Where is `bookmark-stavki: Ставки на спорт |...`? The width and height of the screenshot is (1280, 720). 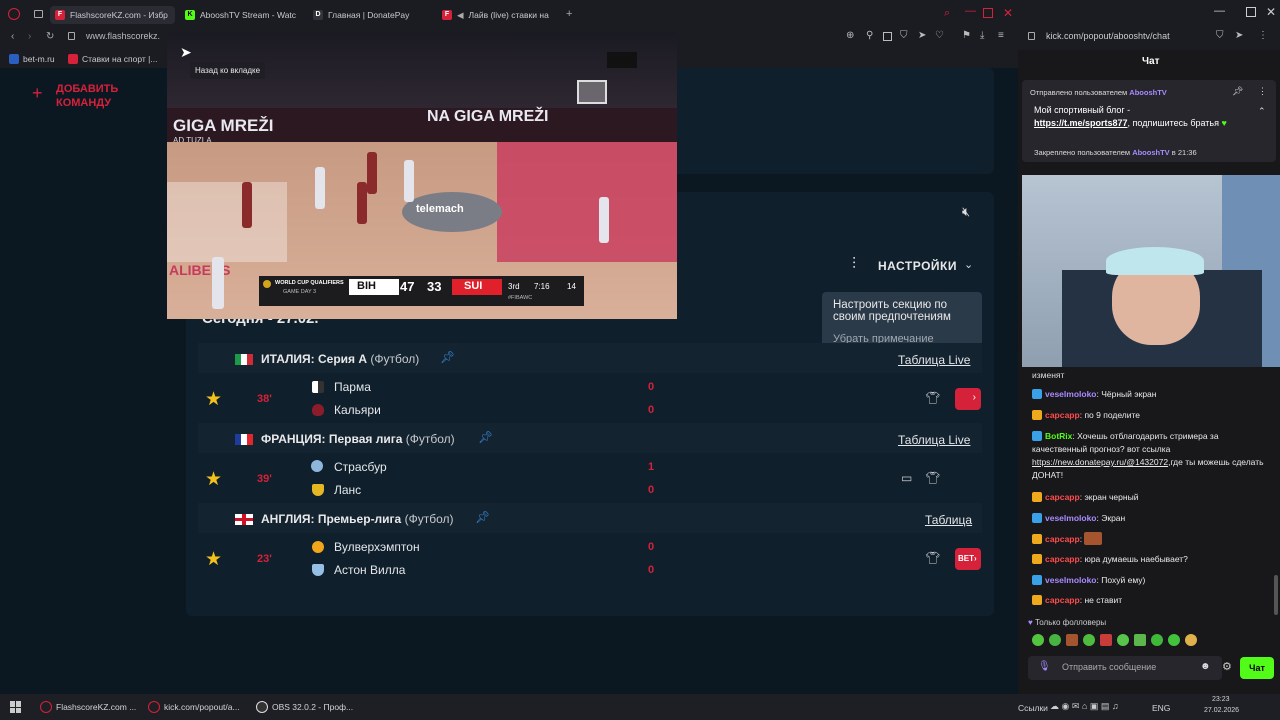
bookmark-stavki: Ставки на спорт |... is located at coordinates (119, 59).